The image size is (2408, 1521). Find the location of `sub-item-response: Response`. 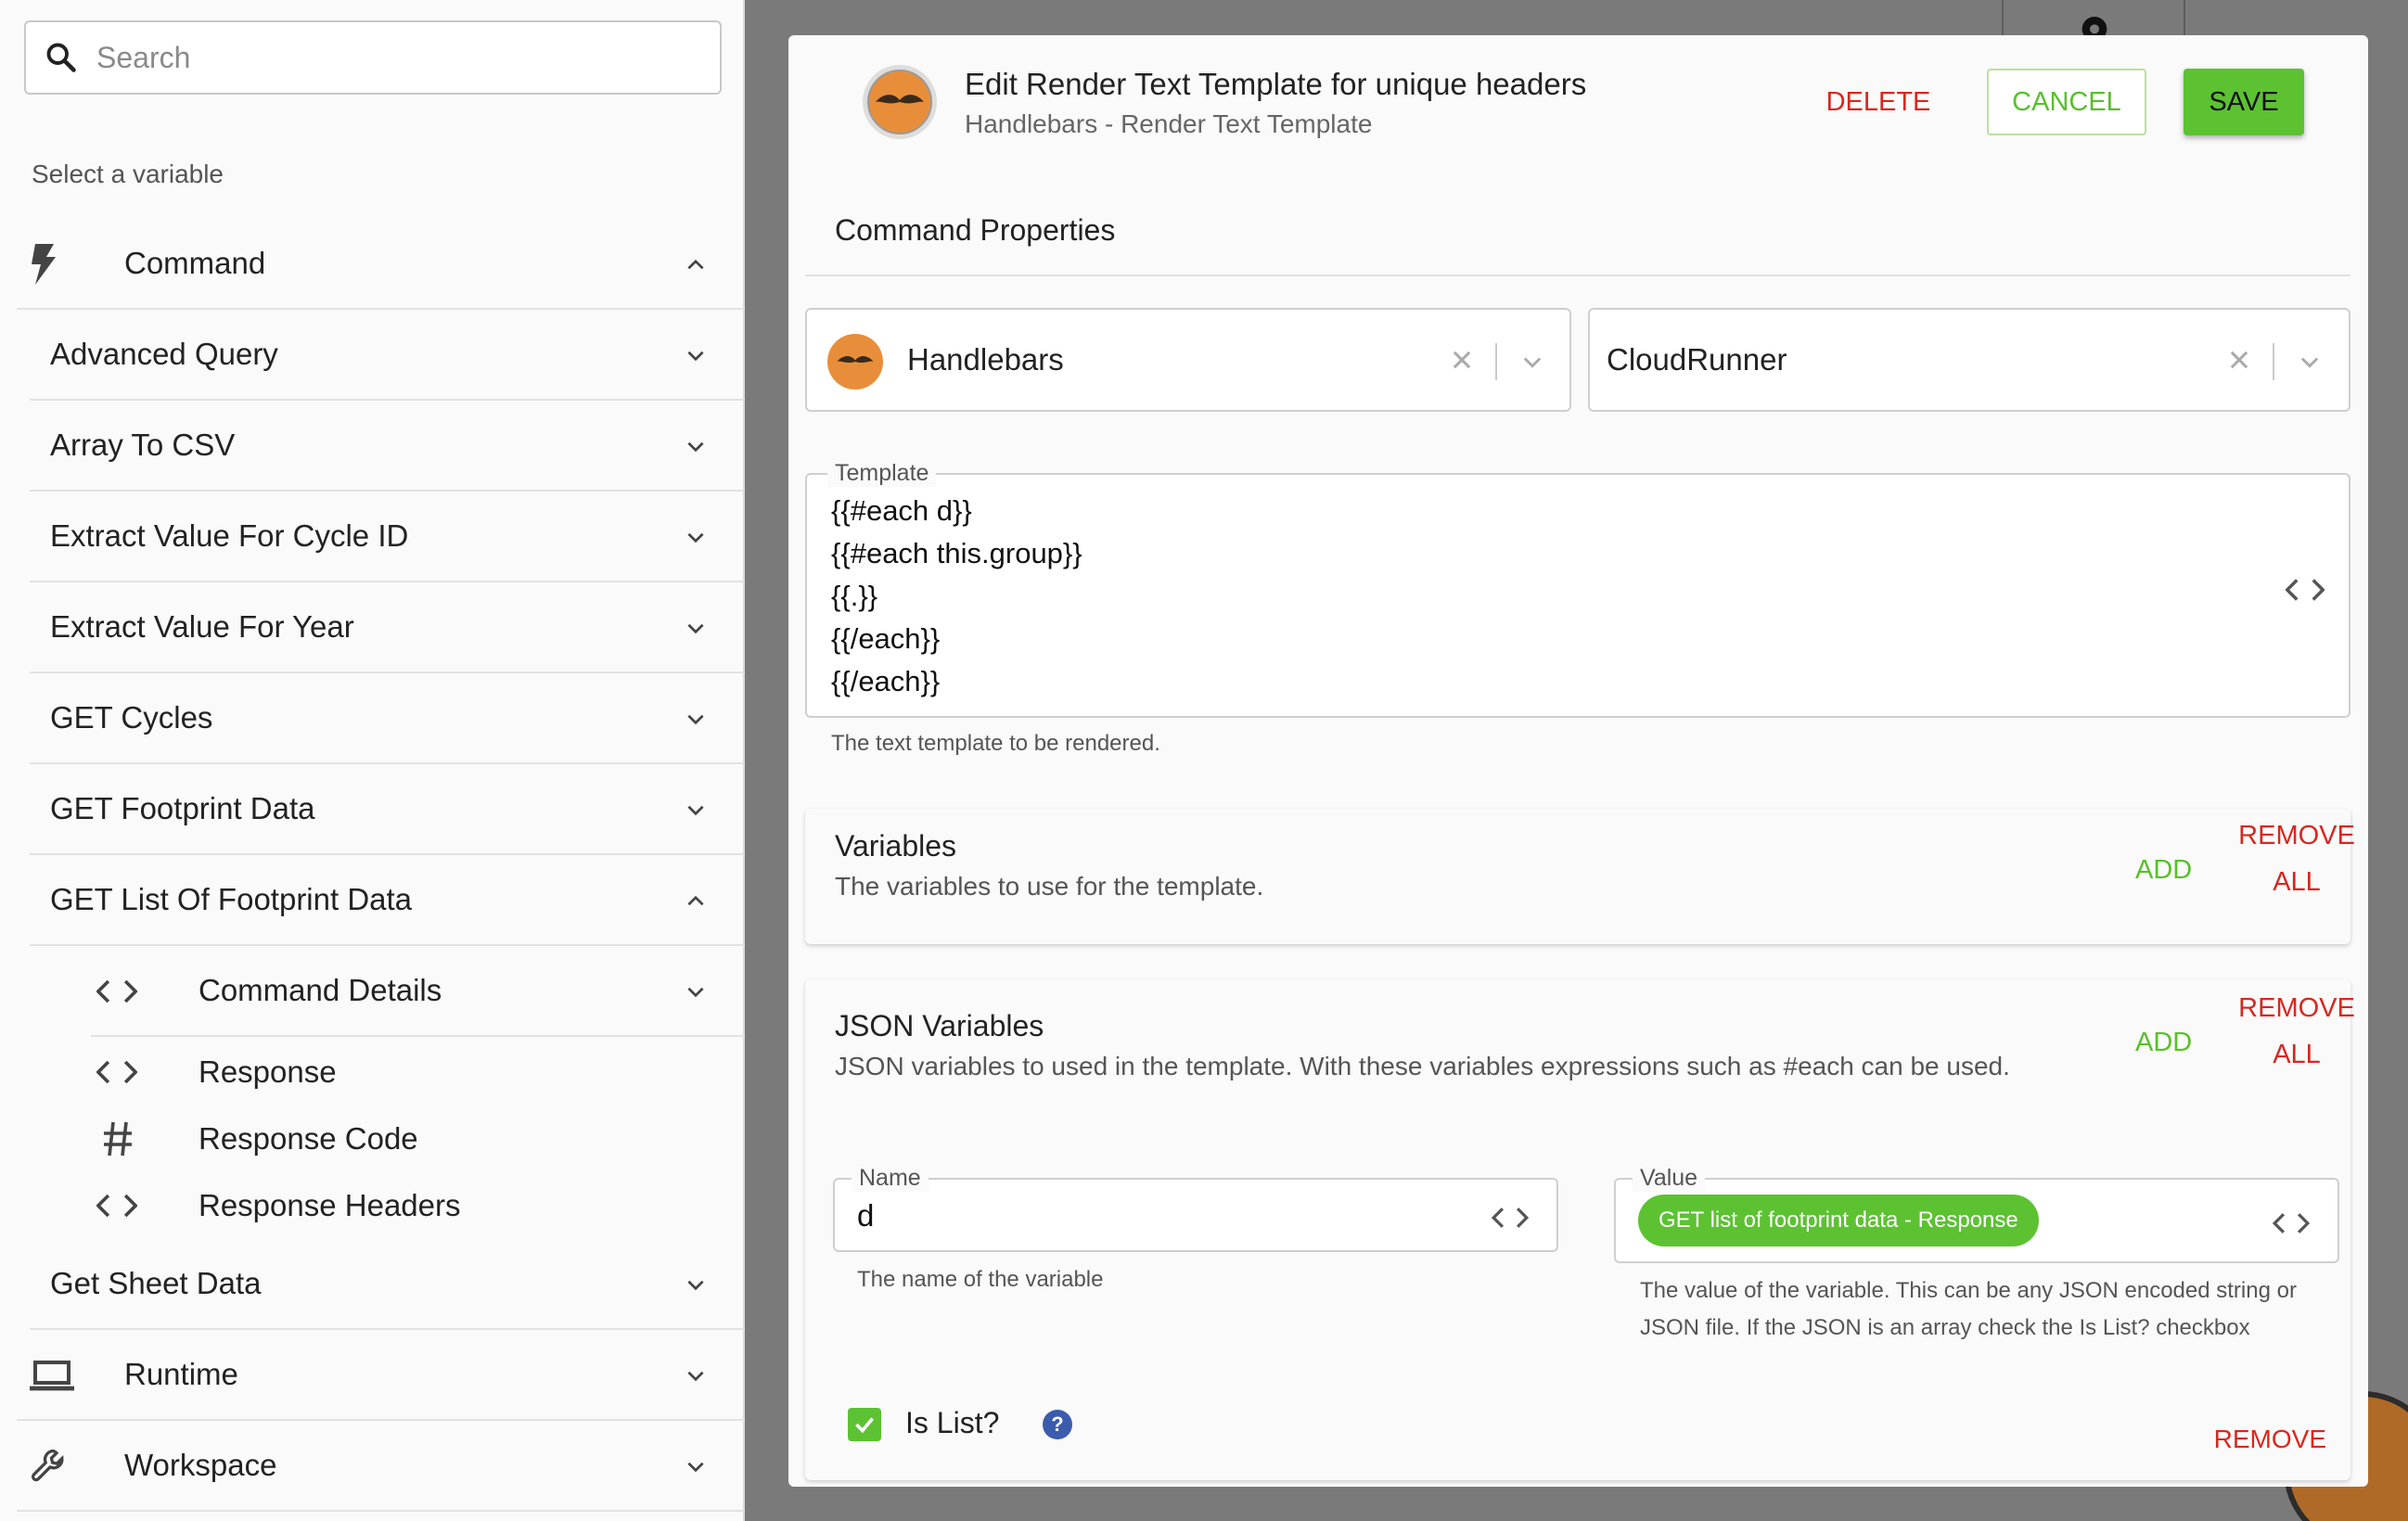

sub-item-response: Response is located at coordinates (381, 1072).